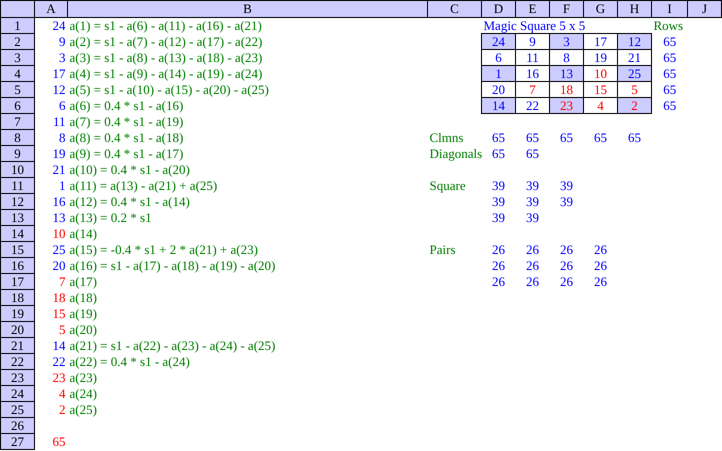 The width and height of the screenshot is (722, 451). I want to click on cell-value: 5, so click(62, 329).